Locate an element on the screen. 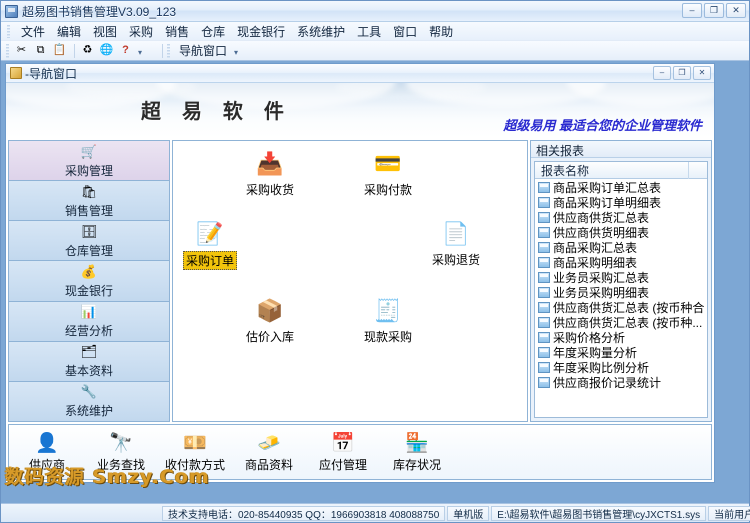  toolbar-overflow-icon: ▾ is located at coordinates (140, 51).